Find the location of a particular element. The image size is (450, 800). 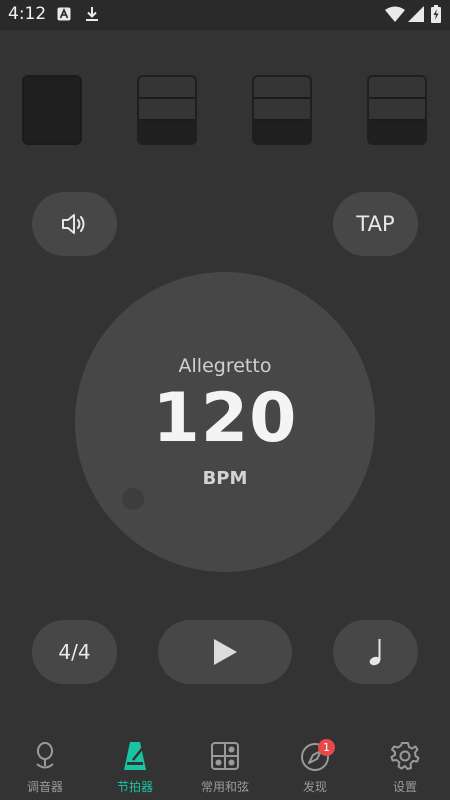

time-signature-button: 4/4 is located at coordinates (74, 652).